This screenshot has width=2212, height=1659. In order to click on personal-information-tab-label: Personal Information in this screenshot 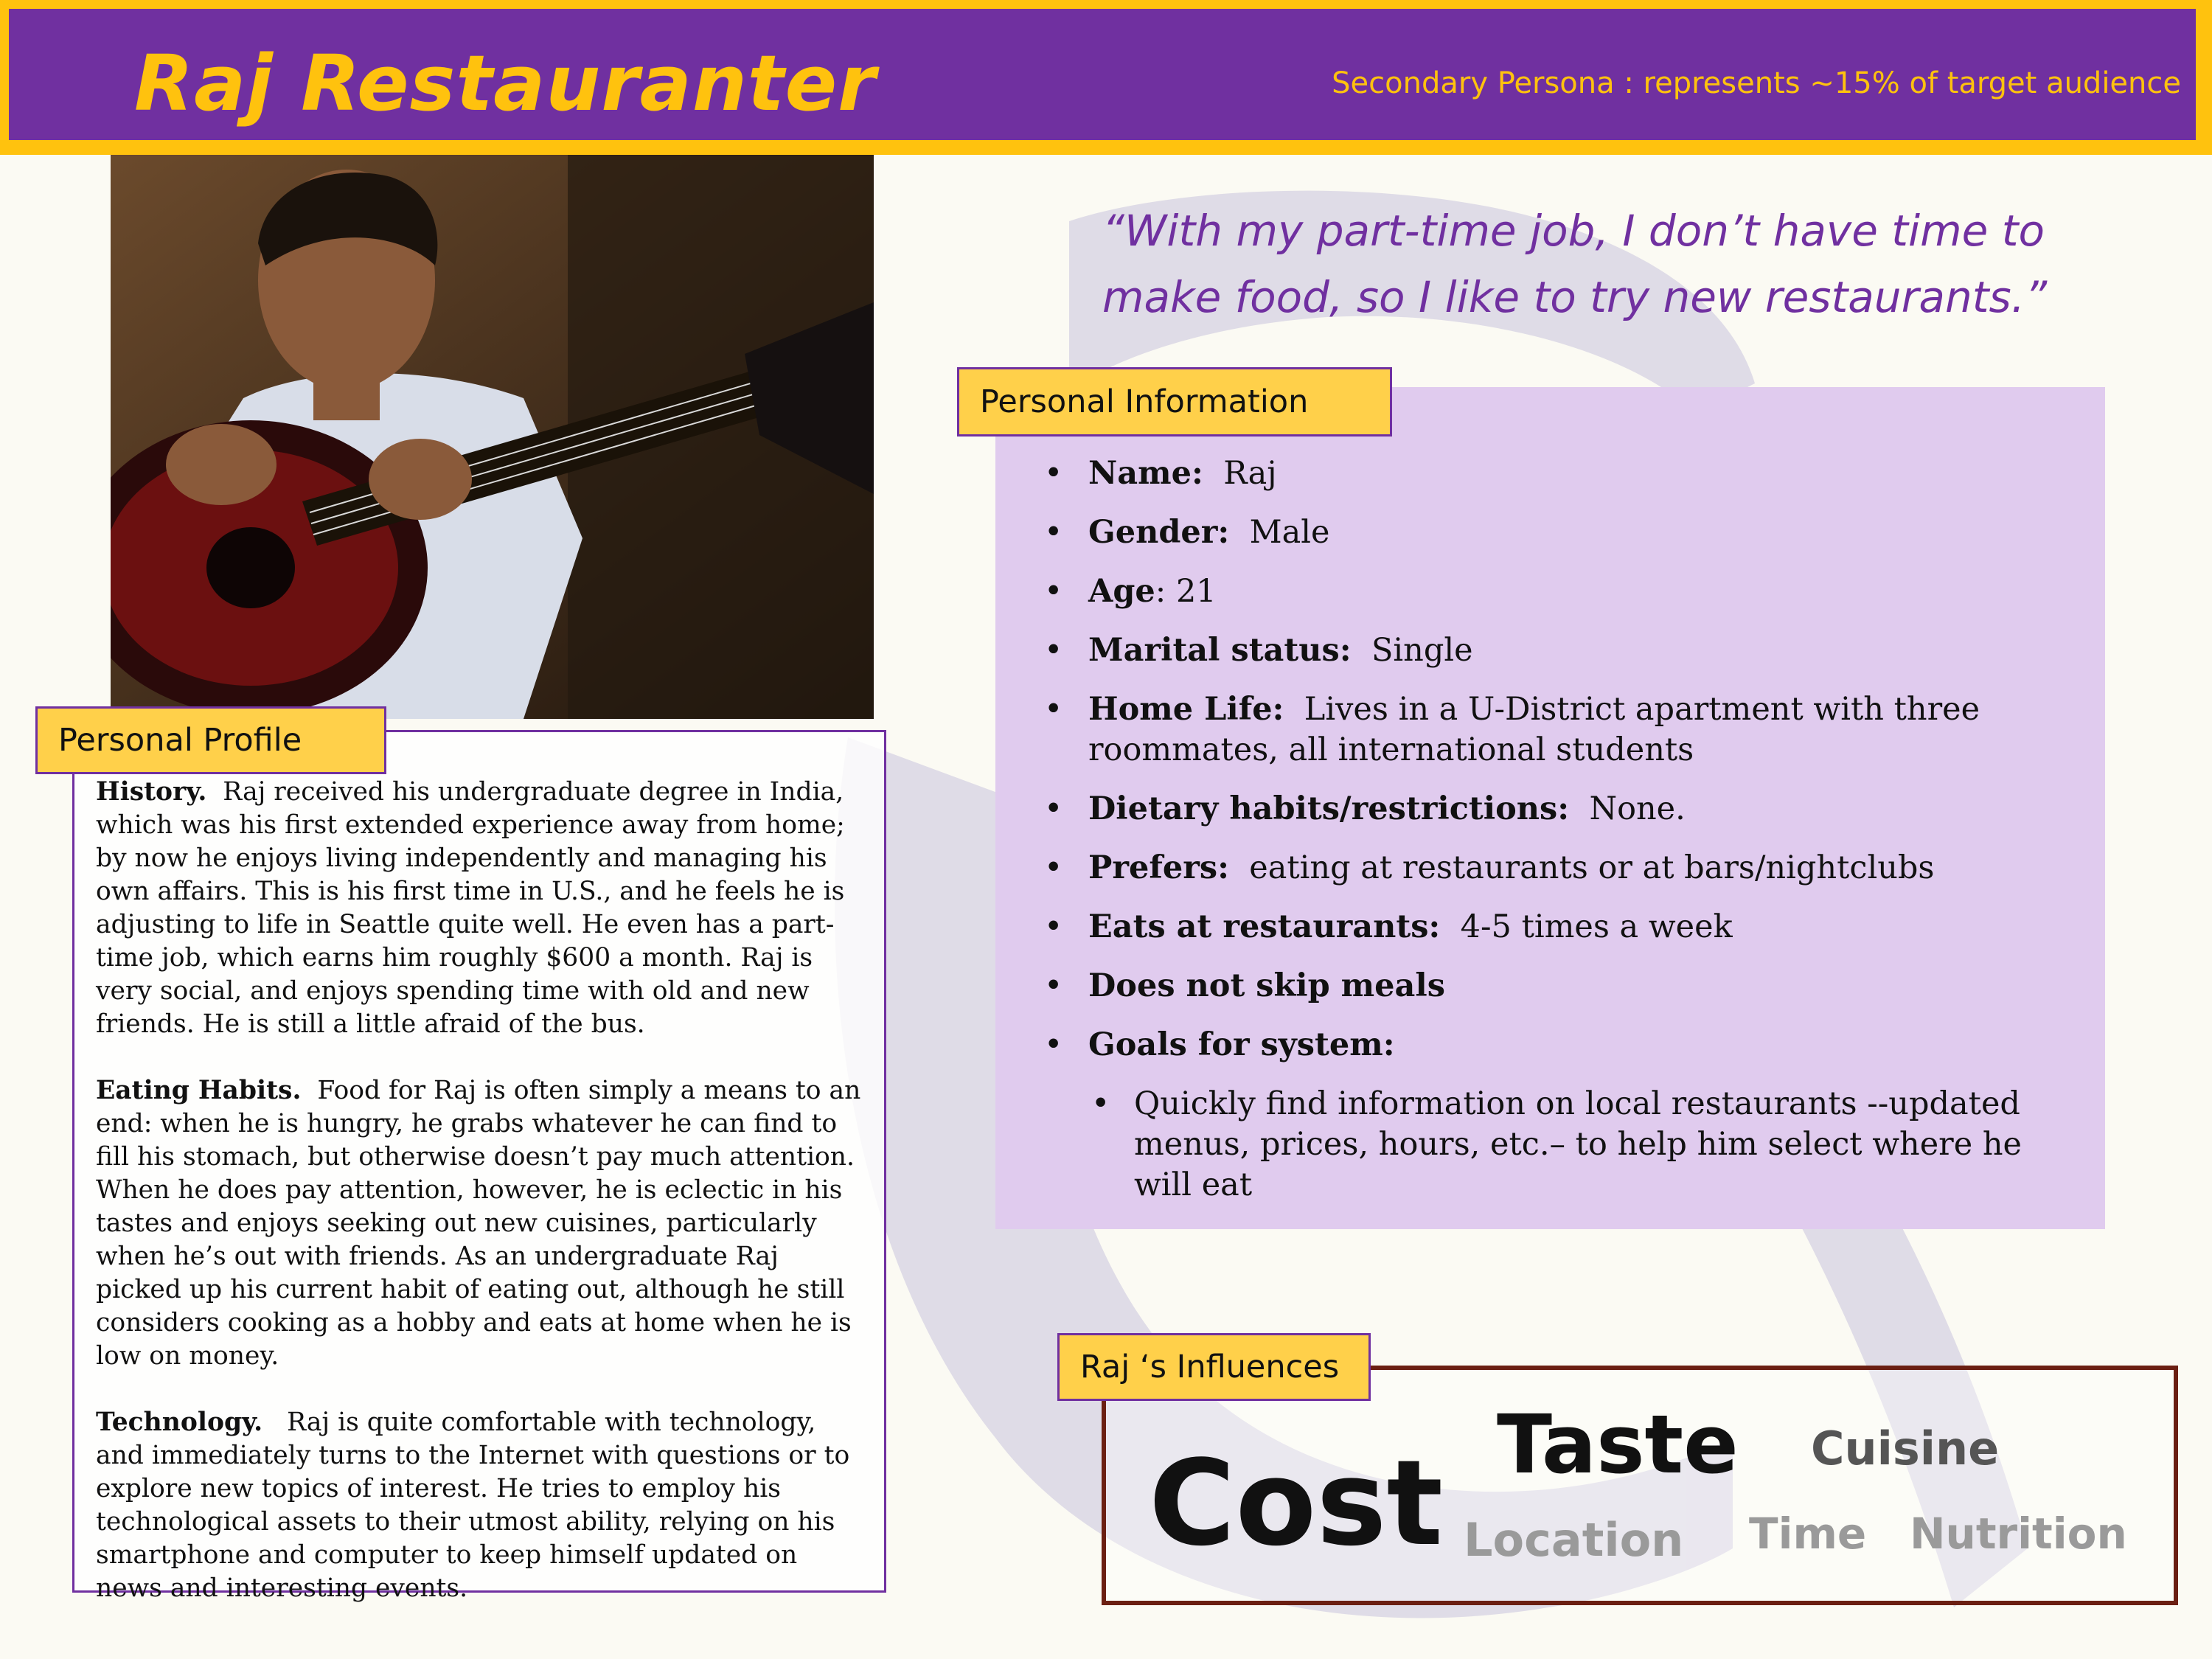, I will do `click(1144, 401)`.